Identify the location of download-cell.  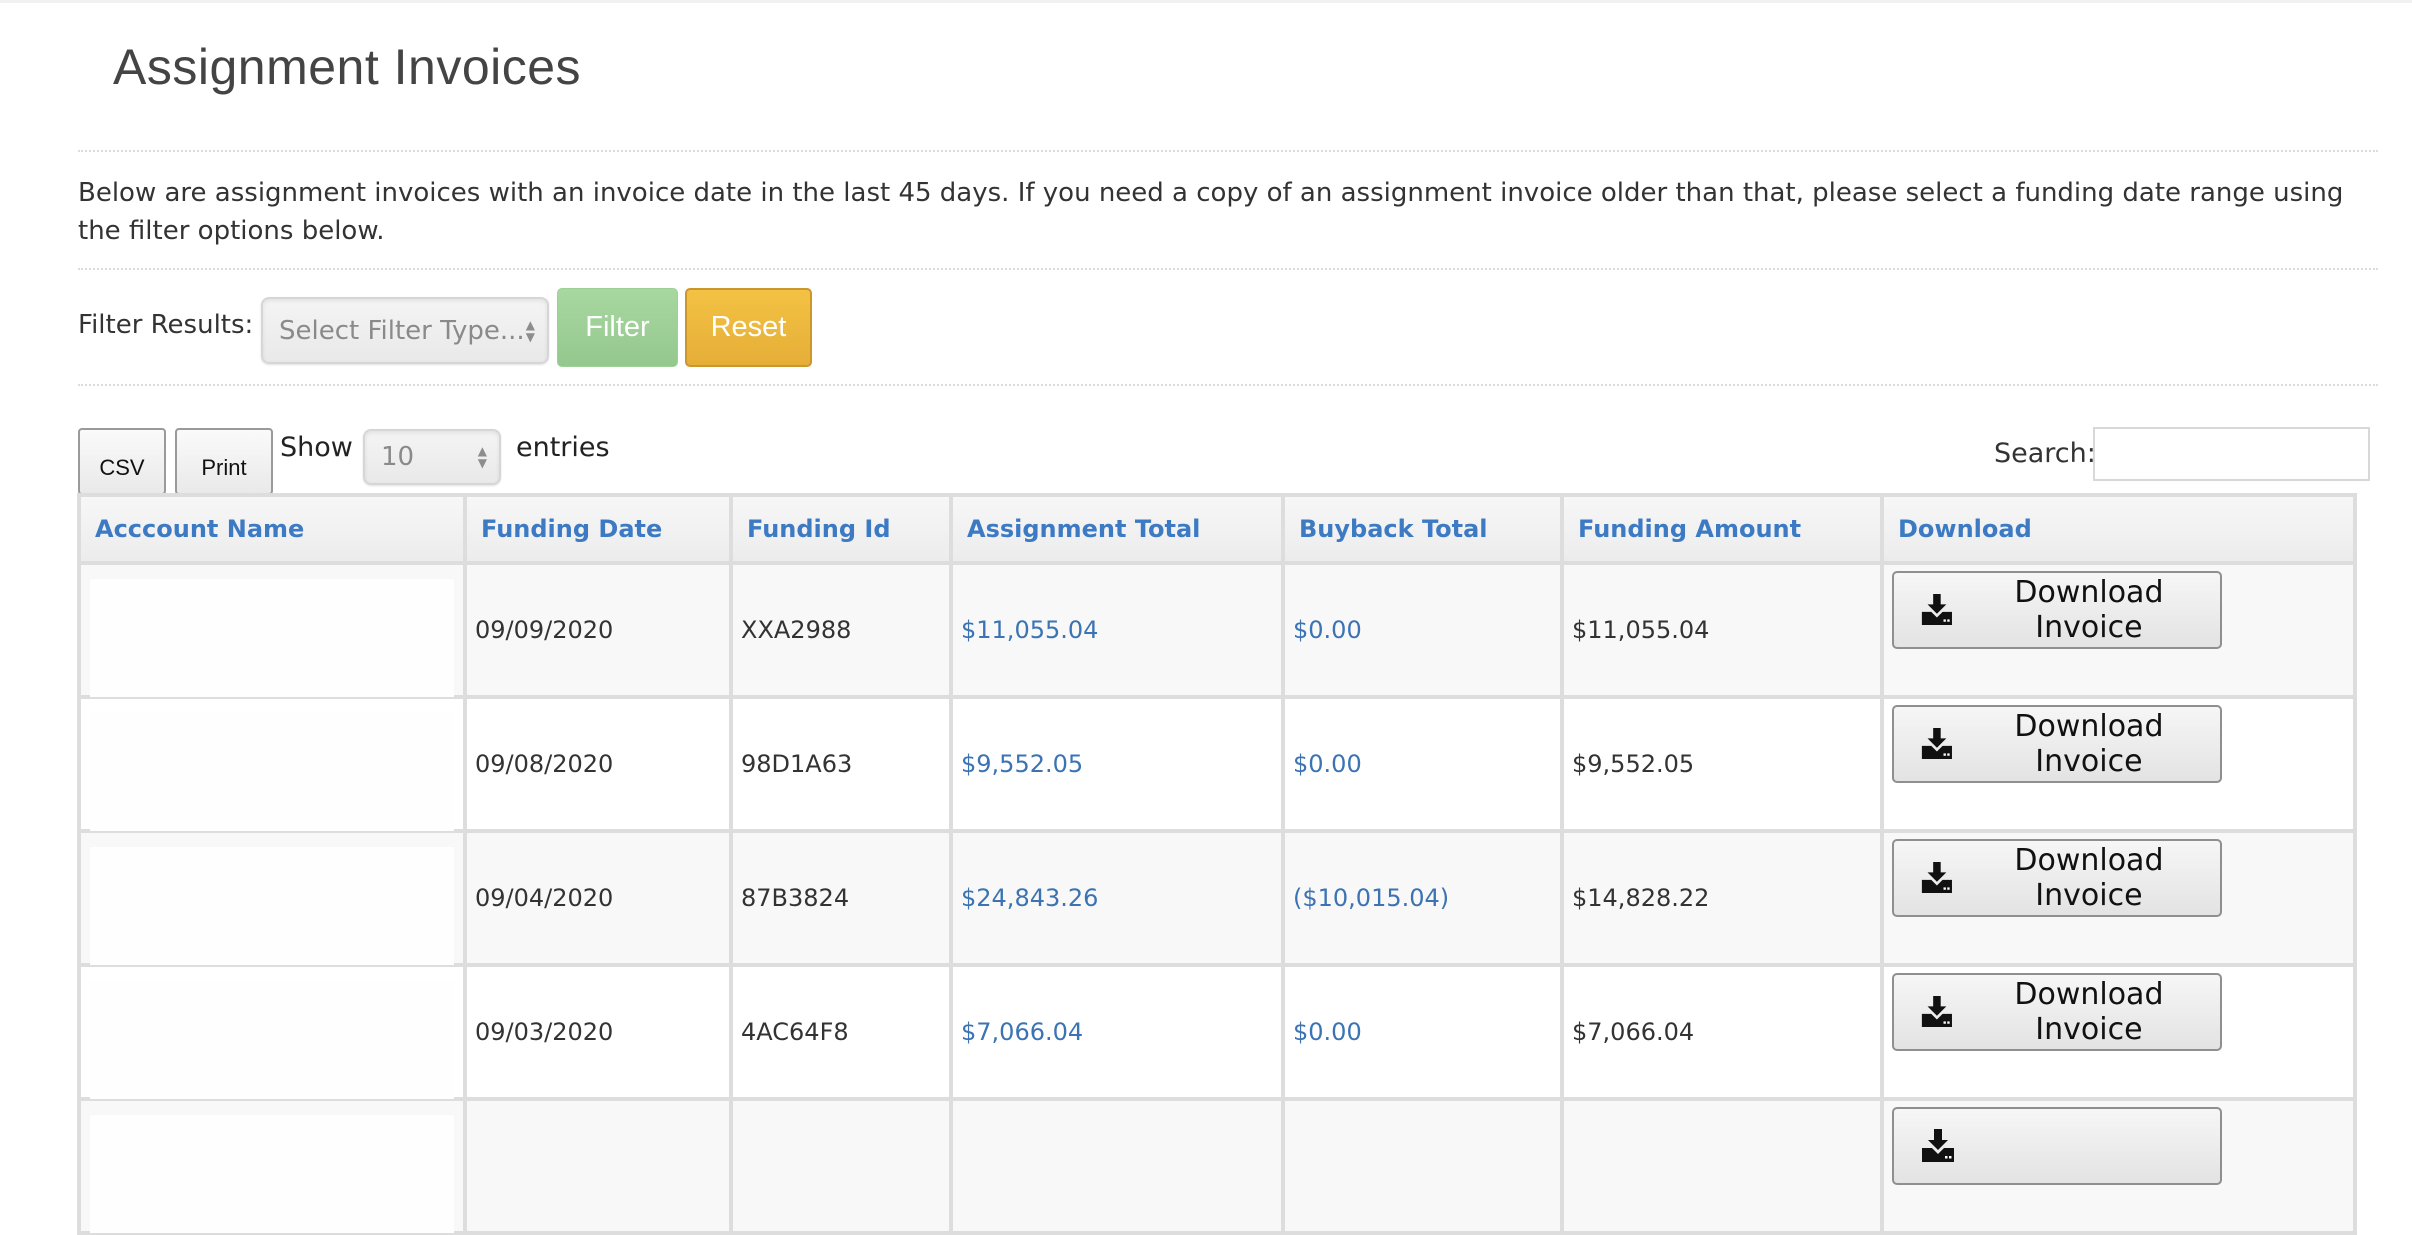
(2118, 1166).